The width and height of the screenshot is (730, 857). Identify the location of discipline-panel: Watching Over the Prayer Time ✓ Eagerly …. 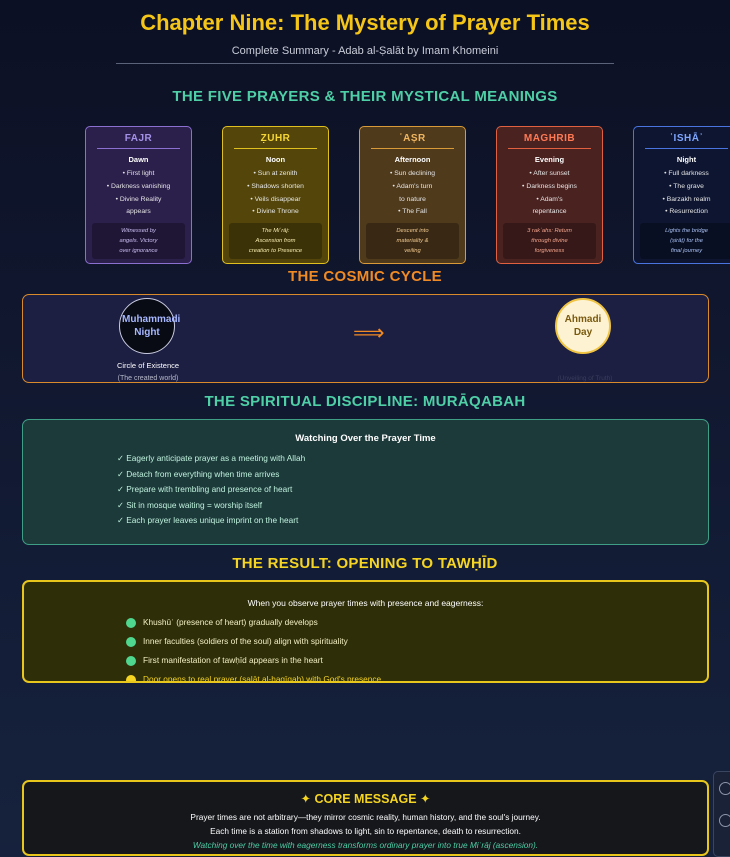
(365, 482).